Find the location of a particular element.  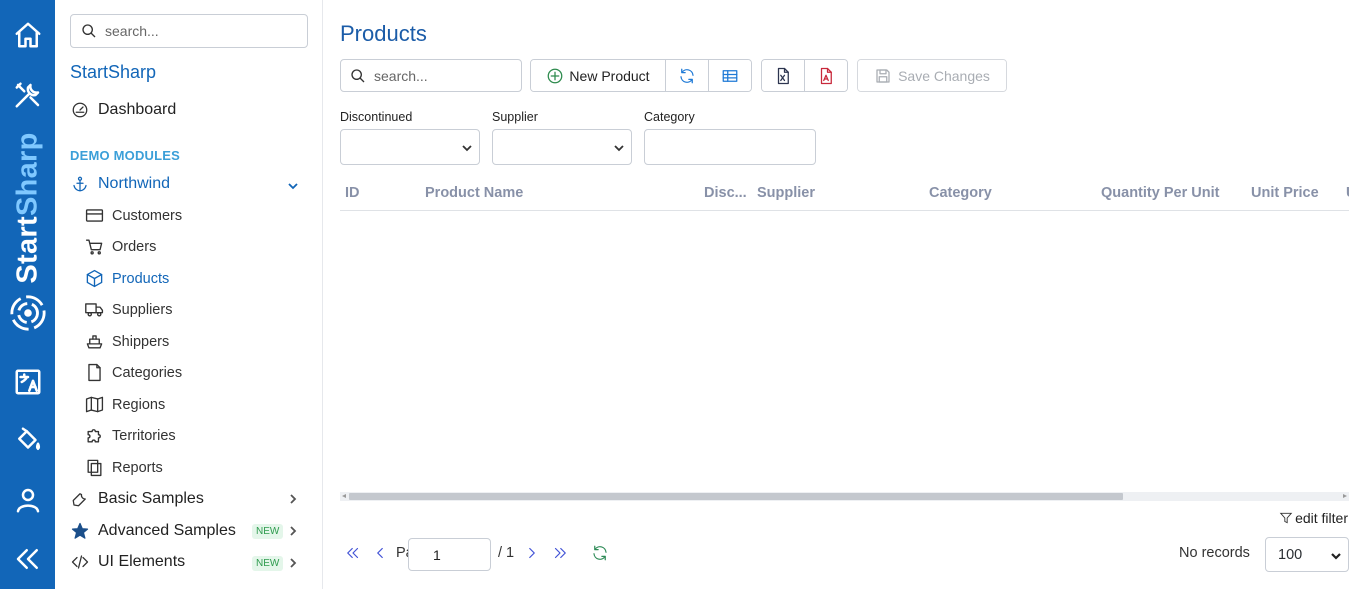

collapse-icon is located at coordinates (28, 559).